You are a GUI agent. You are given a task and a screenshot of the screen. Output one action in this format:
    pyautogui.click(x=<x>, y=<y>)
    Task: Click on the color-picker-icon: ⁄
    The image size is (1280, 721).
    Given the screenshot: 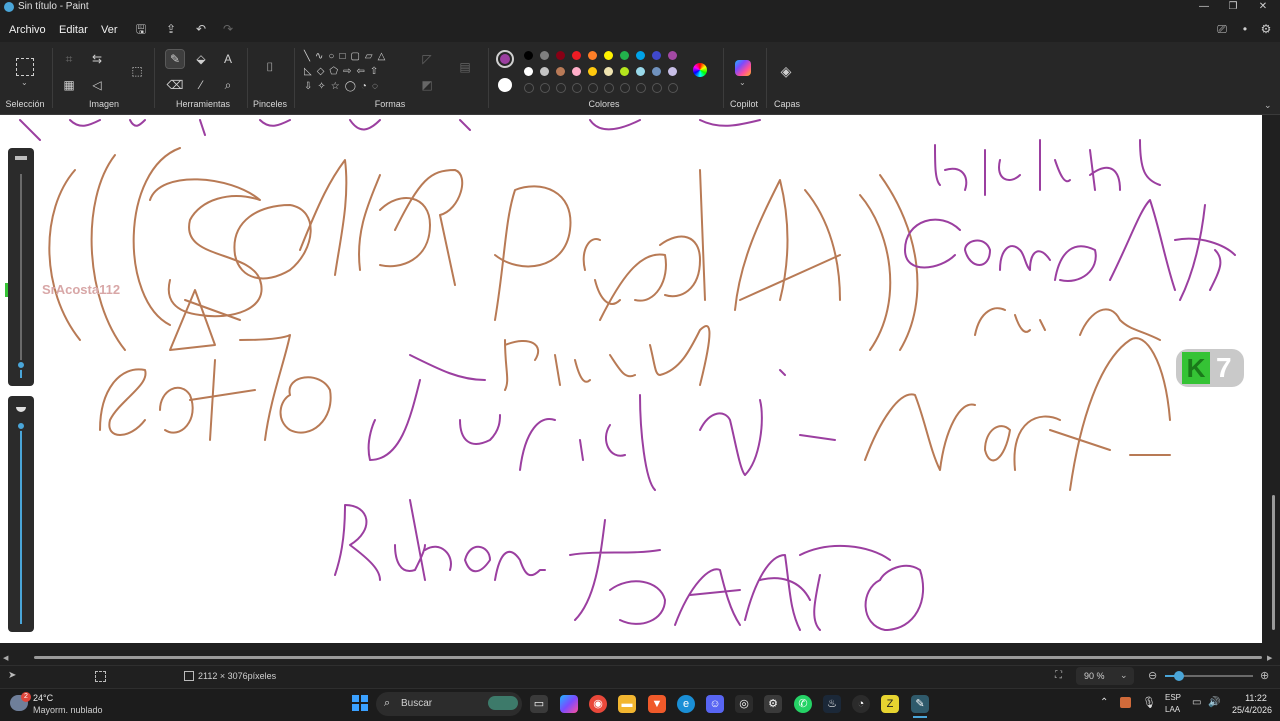 What is the action you would take?
    pyautogui.click(x=201, y=85)
    